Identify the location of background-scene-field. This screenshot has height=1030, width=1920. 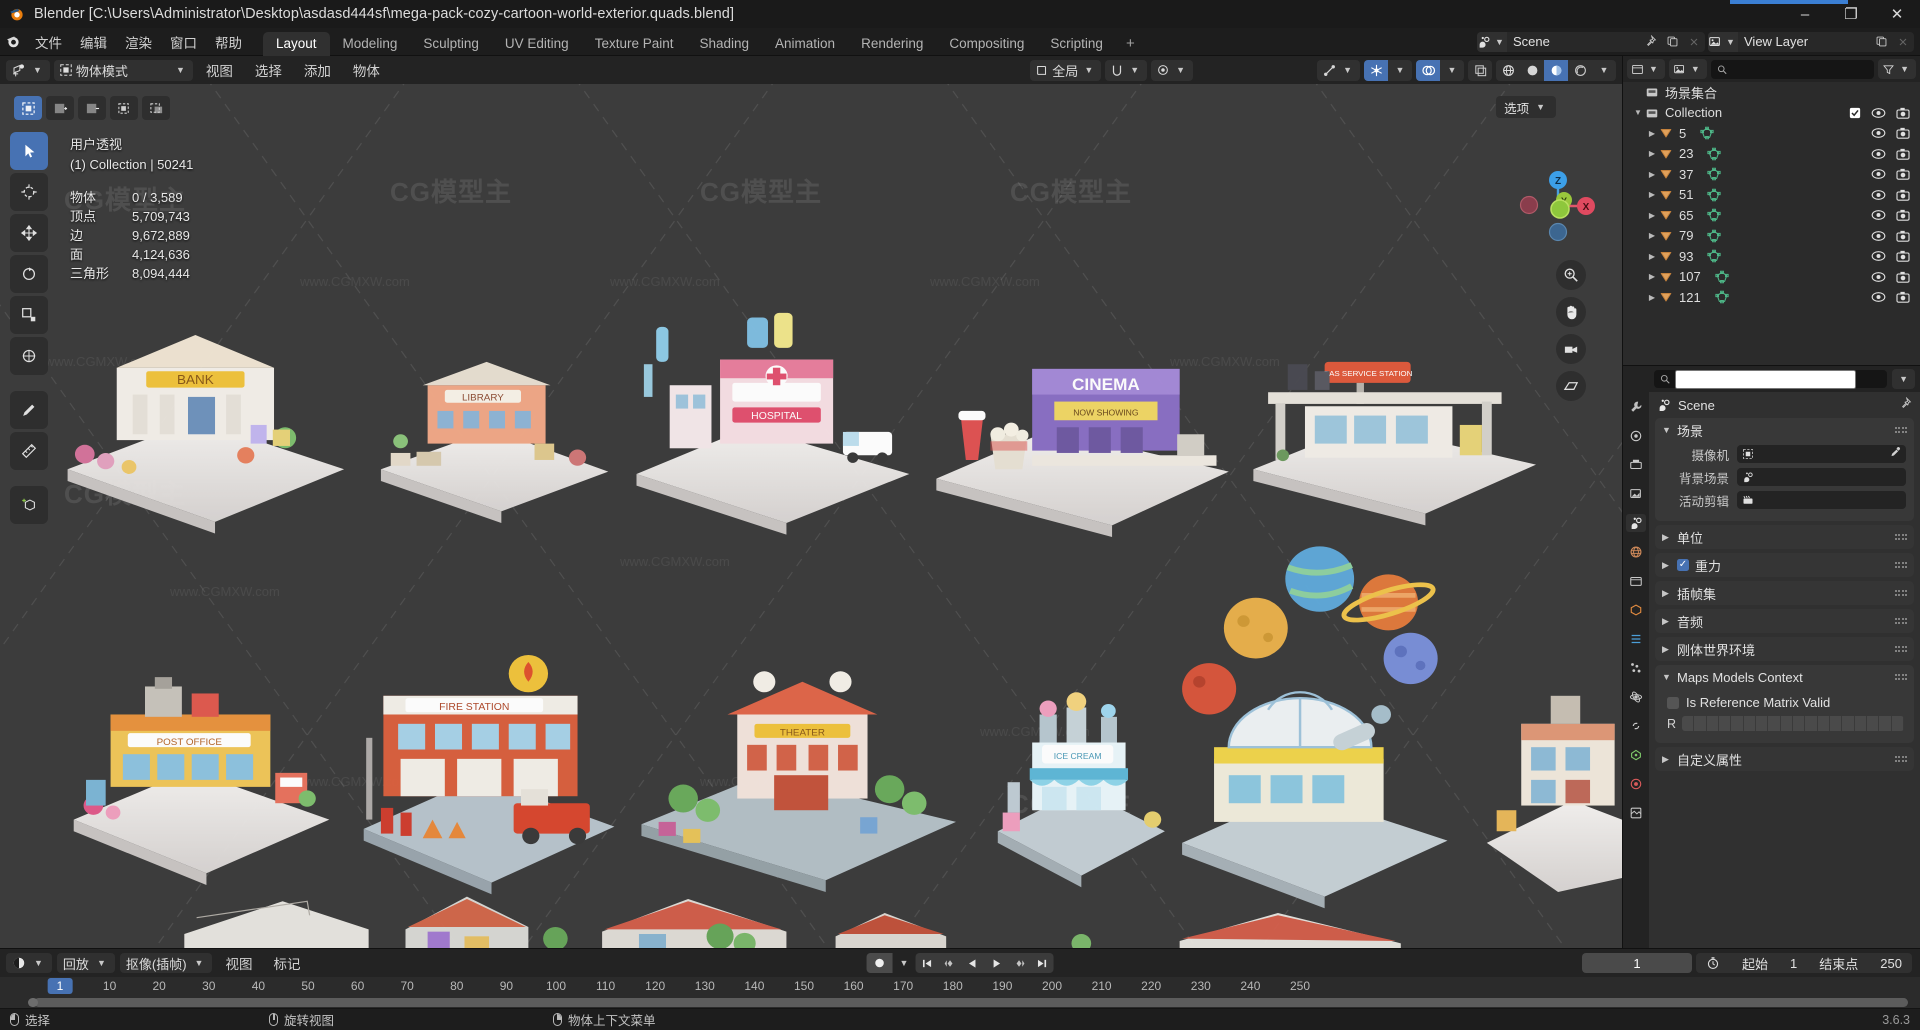
(1821, 477).